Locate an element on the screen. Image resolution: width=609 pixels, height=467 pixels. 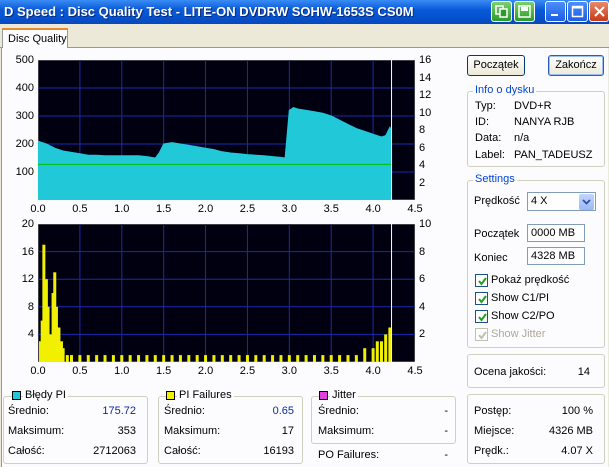
pi-errors-swatch is located at coordinates (16, 395).